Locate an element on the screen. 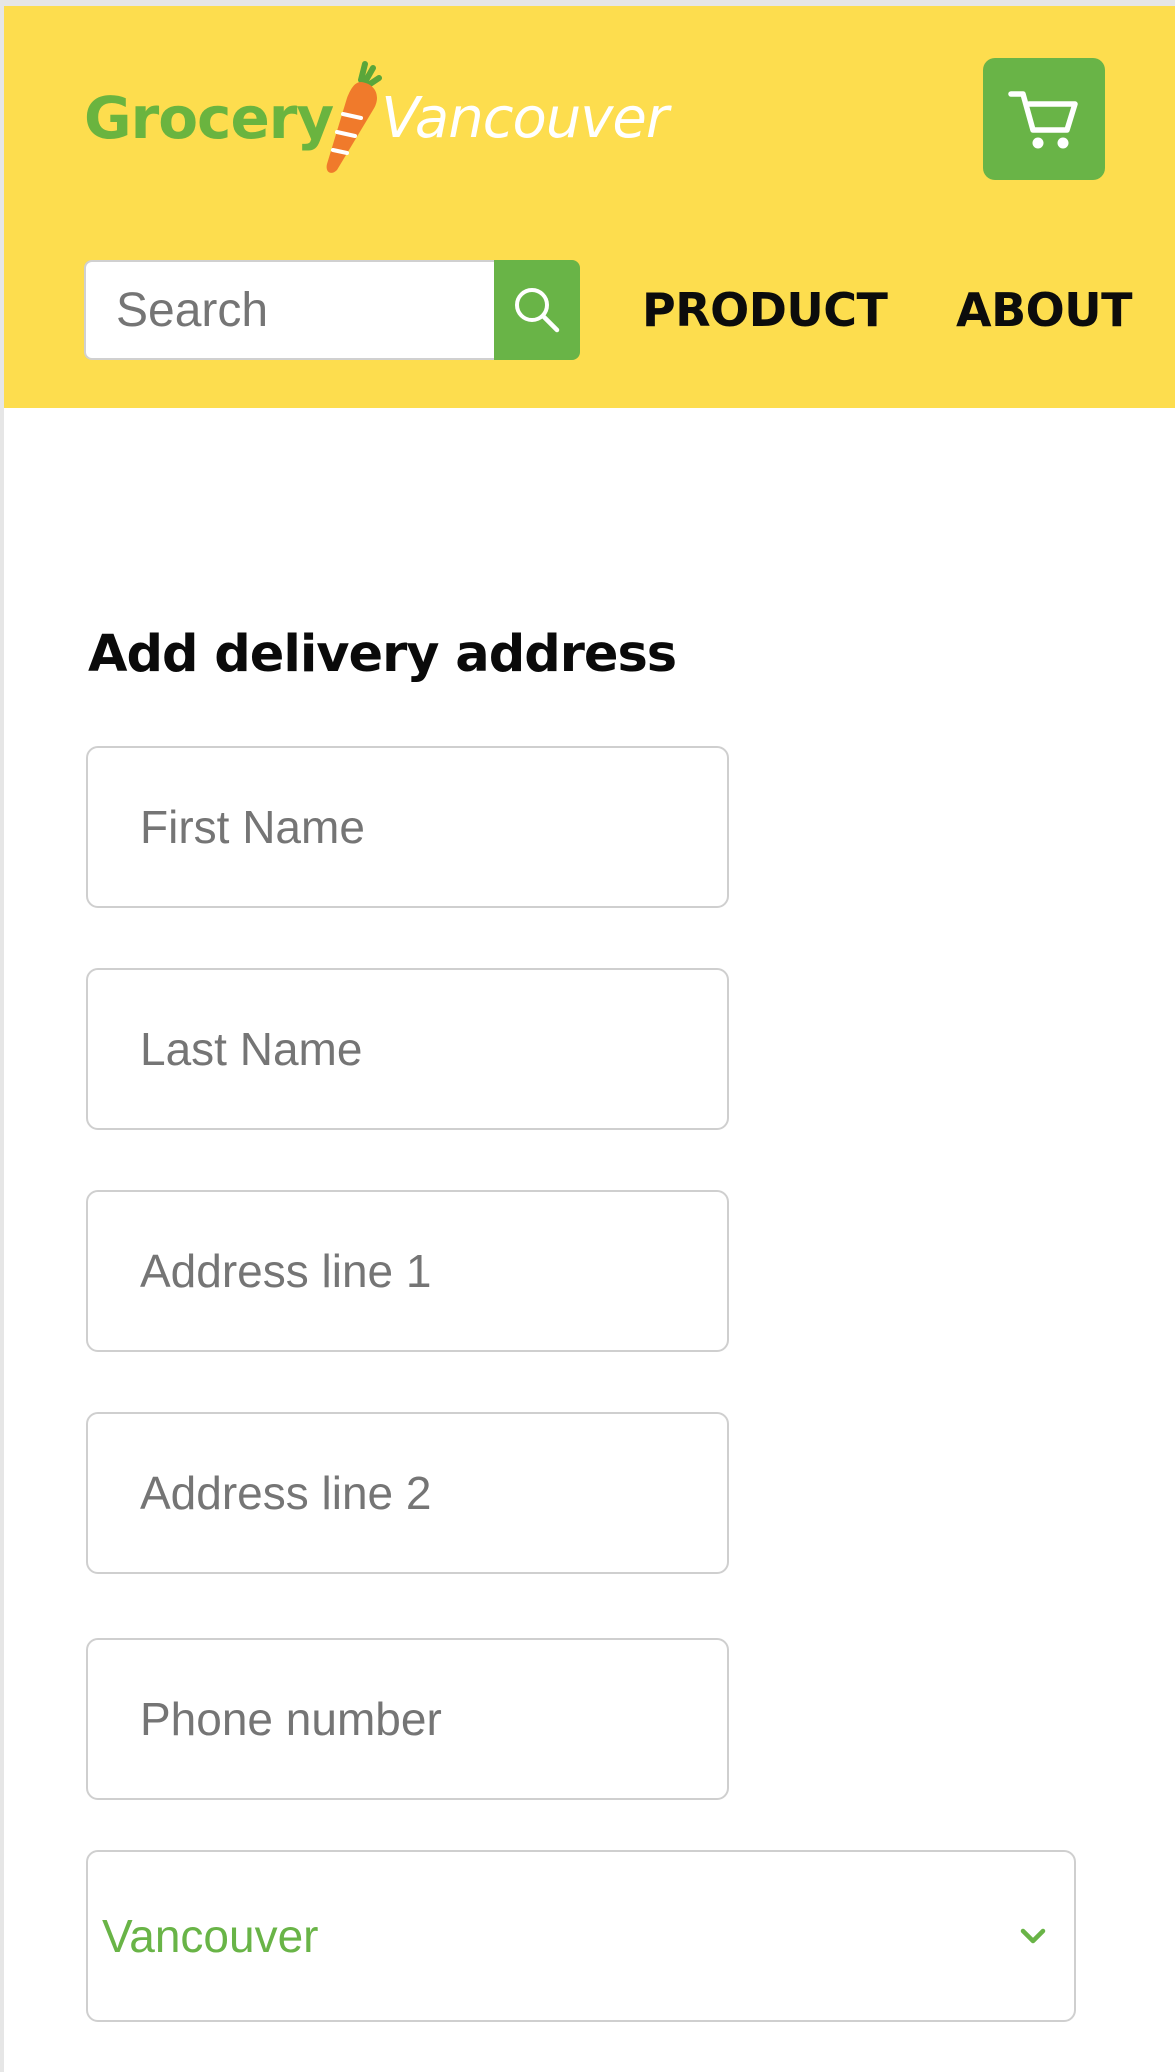 The image size is (1175, 2072). form-title: Add delivery address is located at coordinates (382, 654).